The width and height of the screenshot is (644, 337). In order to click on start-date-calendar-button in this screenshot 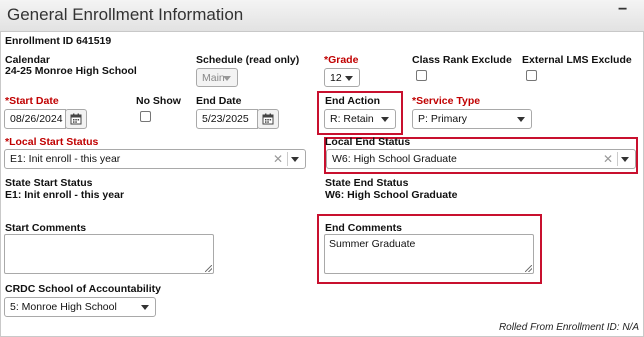, I will do `click(76, 119)`.